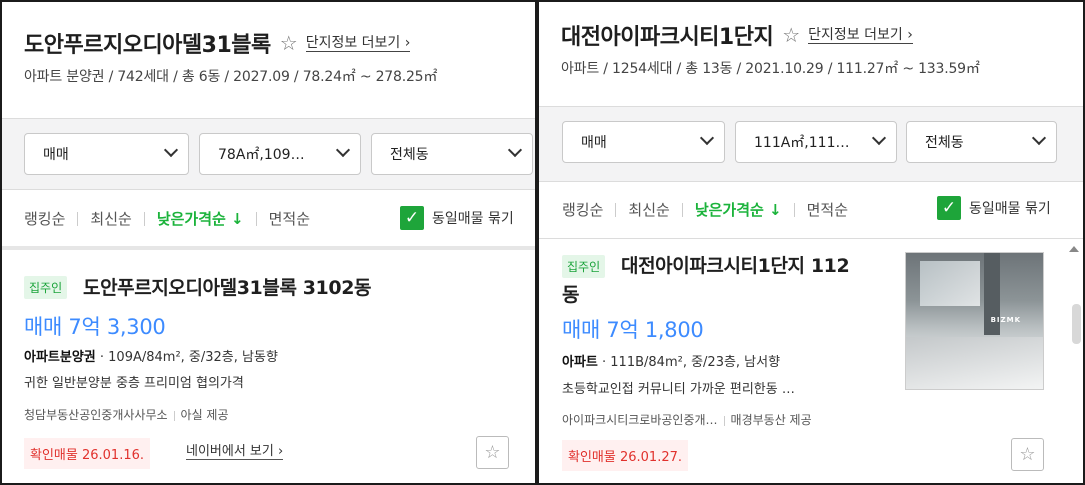 This screenshot has height=485, width=1085. I want to click on view-on-naver-label: 네이버에서 보기, so click(230, 451).